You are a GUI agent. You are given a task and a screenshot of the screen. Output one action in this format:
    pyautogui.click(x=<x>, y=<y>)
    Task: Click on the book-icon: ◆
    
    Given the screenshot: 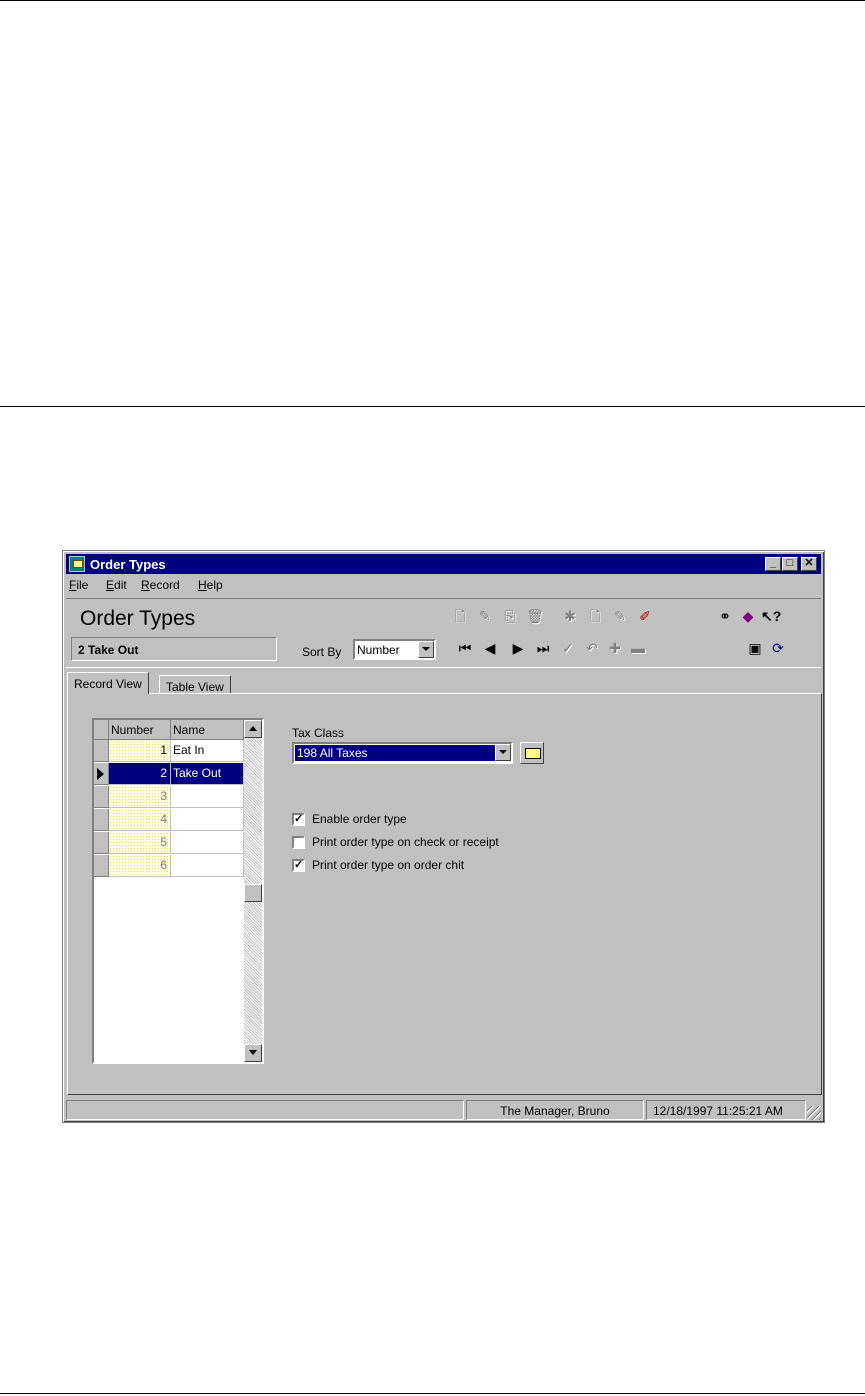 What is the action you would take?
    pyautogui.click(x=748, y=616)
    